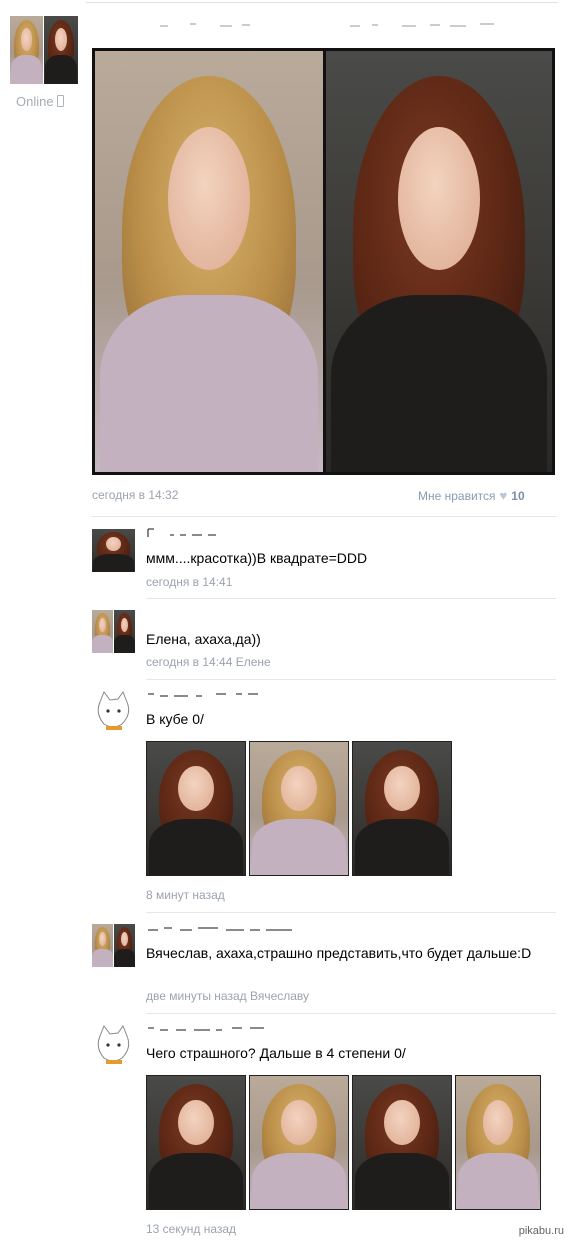 This screenshot has height=1243, width=572. I want to click on avatar-photo, so click(113, 550).